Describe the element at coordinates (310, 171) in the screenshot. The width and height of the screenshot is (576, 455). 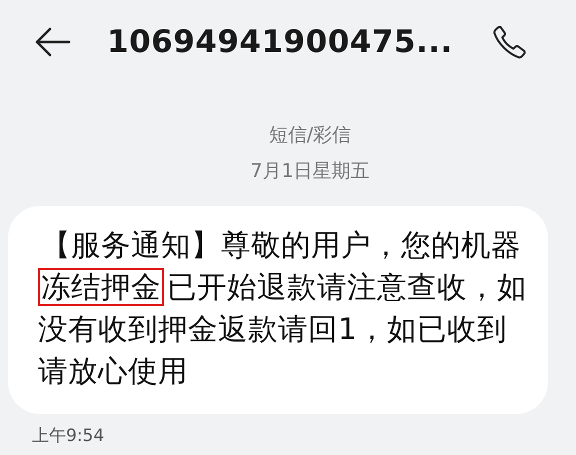
I see `date-label: 7月1日星期五` at that location.